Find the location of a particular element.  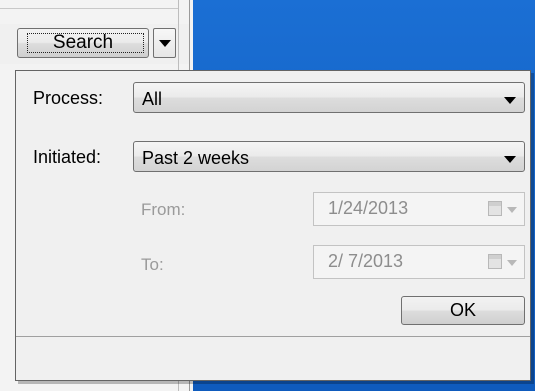

search-dropdown-button is located at coordinates (164, 43).